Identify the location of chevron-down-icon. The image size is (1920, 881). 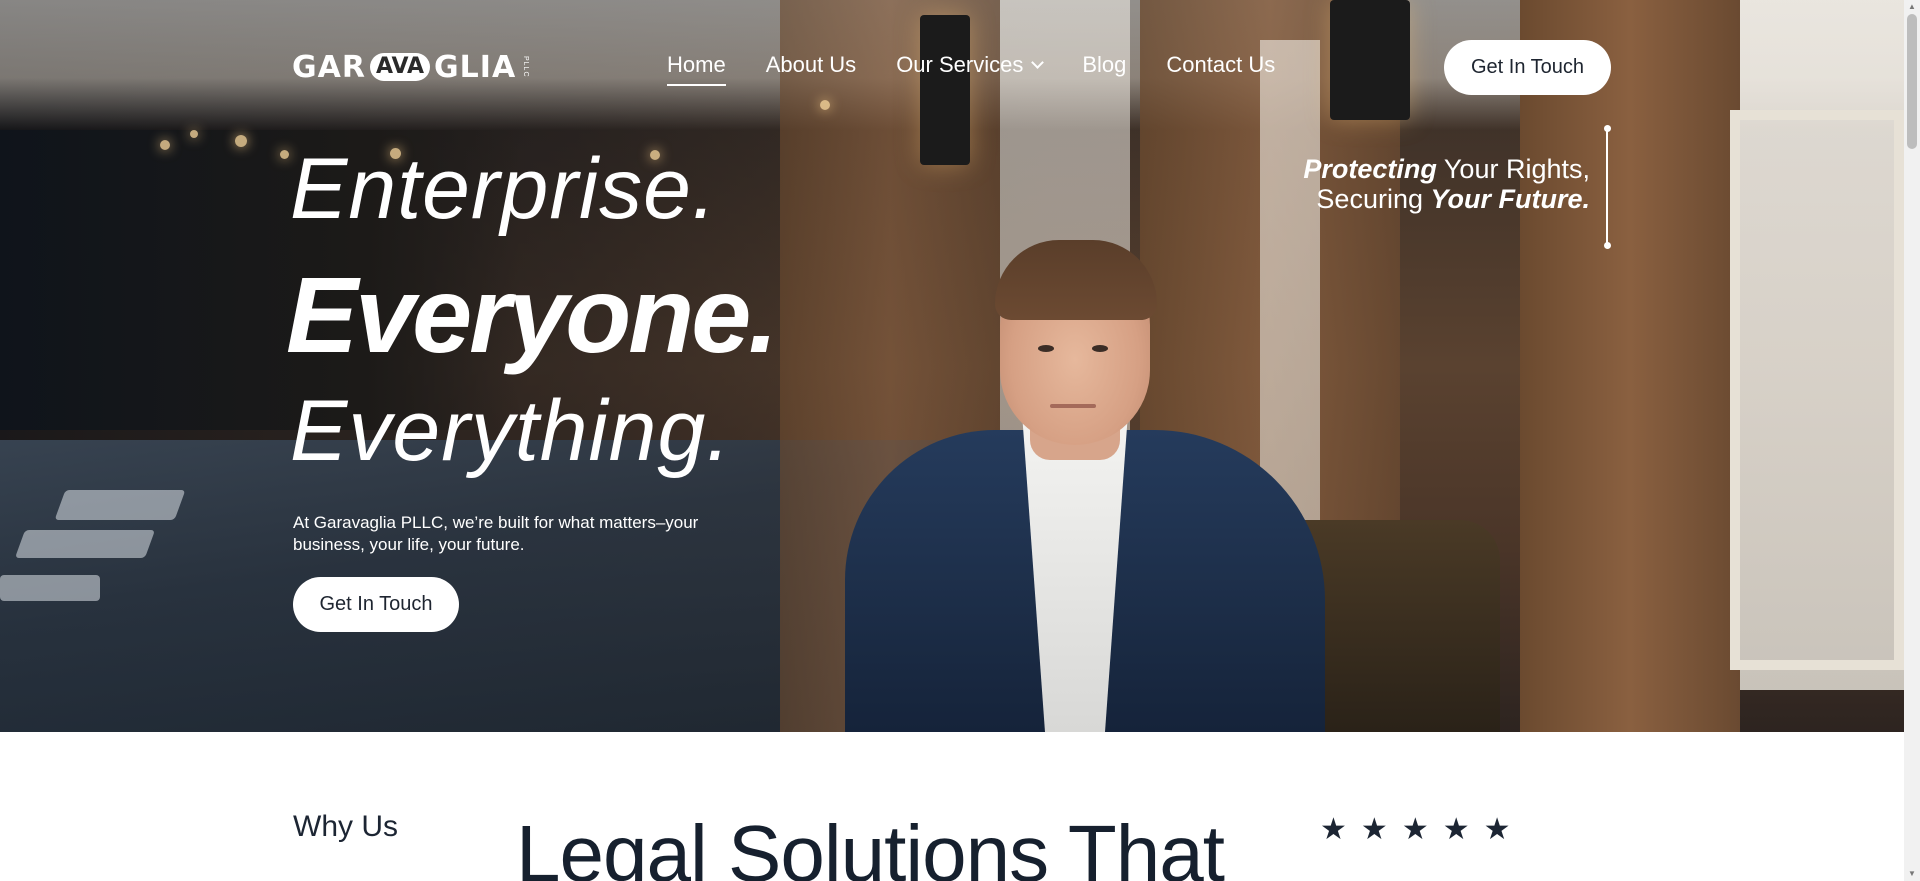
(1038, 62).